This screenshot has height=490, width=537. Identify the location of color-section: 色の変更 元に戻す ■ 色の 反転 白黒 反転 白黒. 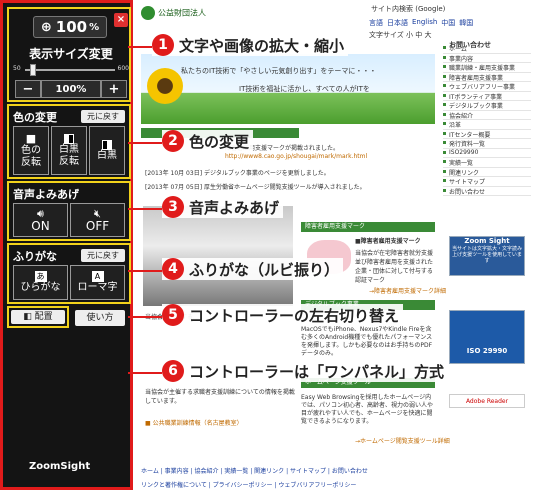
(69, 141).